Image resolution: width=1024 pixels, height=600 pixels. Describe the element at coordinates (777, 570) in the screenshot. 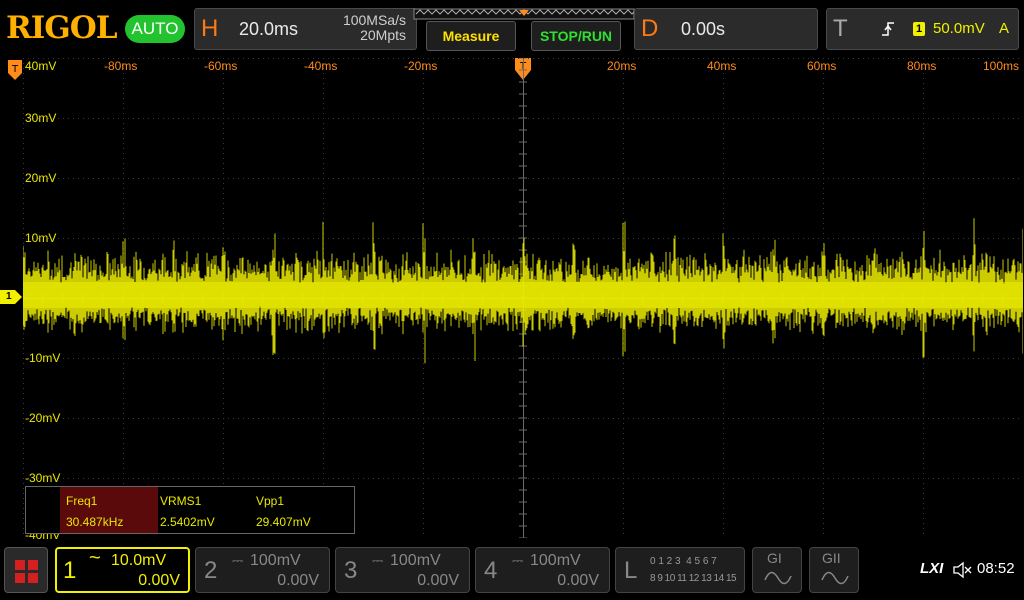

I see `generator1-button: GI` at that location.